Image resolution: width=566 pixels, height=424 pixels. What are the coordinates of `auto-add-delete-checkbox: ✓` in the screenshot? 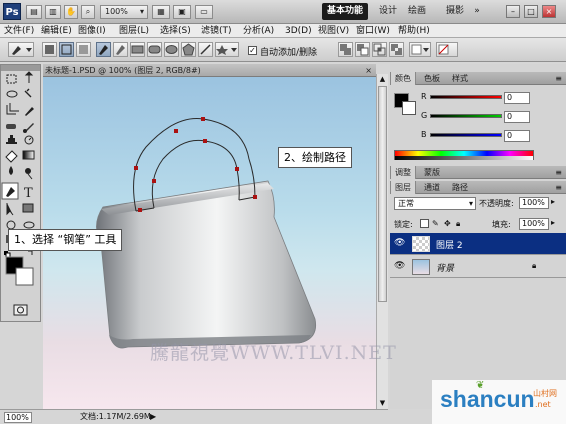 It's located at (252, 50).